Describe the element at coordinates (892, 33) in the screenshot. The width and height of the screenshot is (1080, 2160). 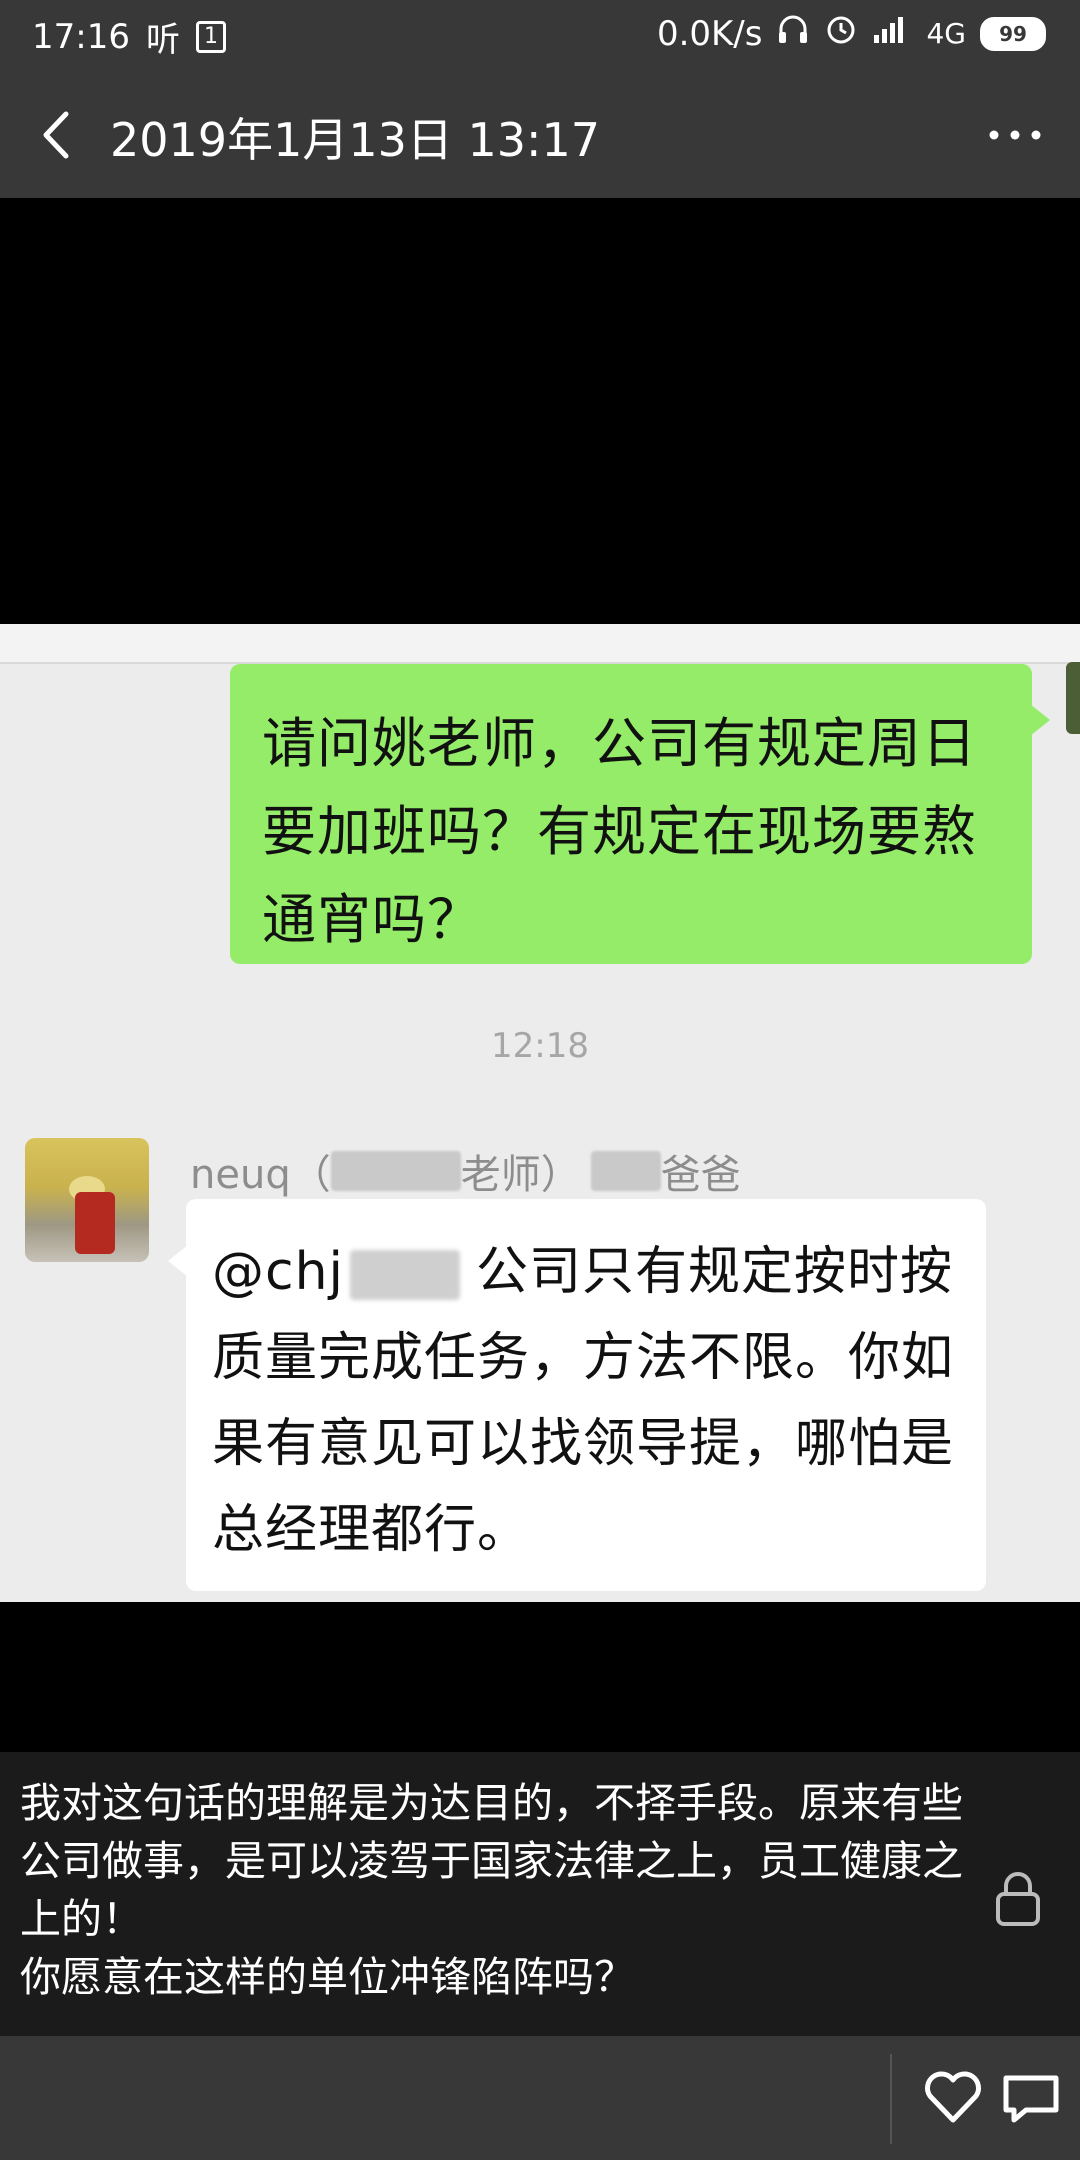
I see `signal-icon` at that location.